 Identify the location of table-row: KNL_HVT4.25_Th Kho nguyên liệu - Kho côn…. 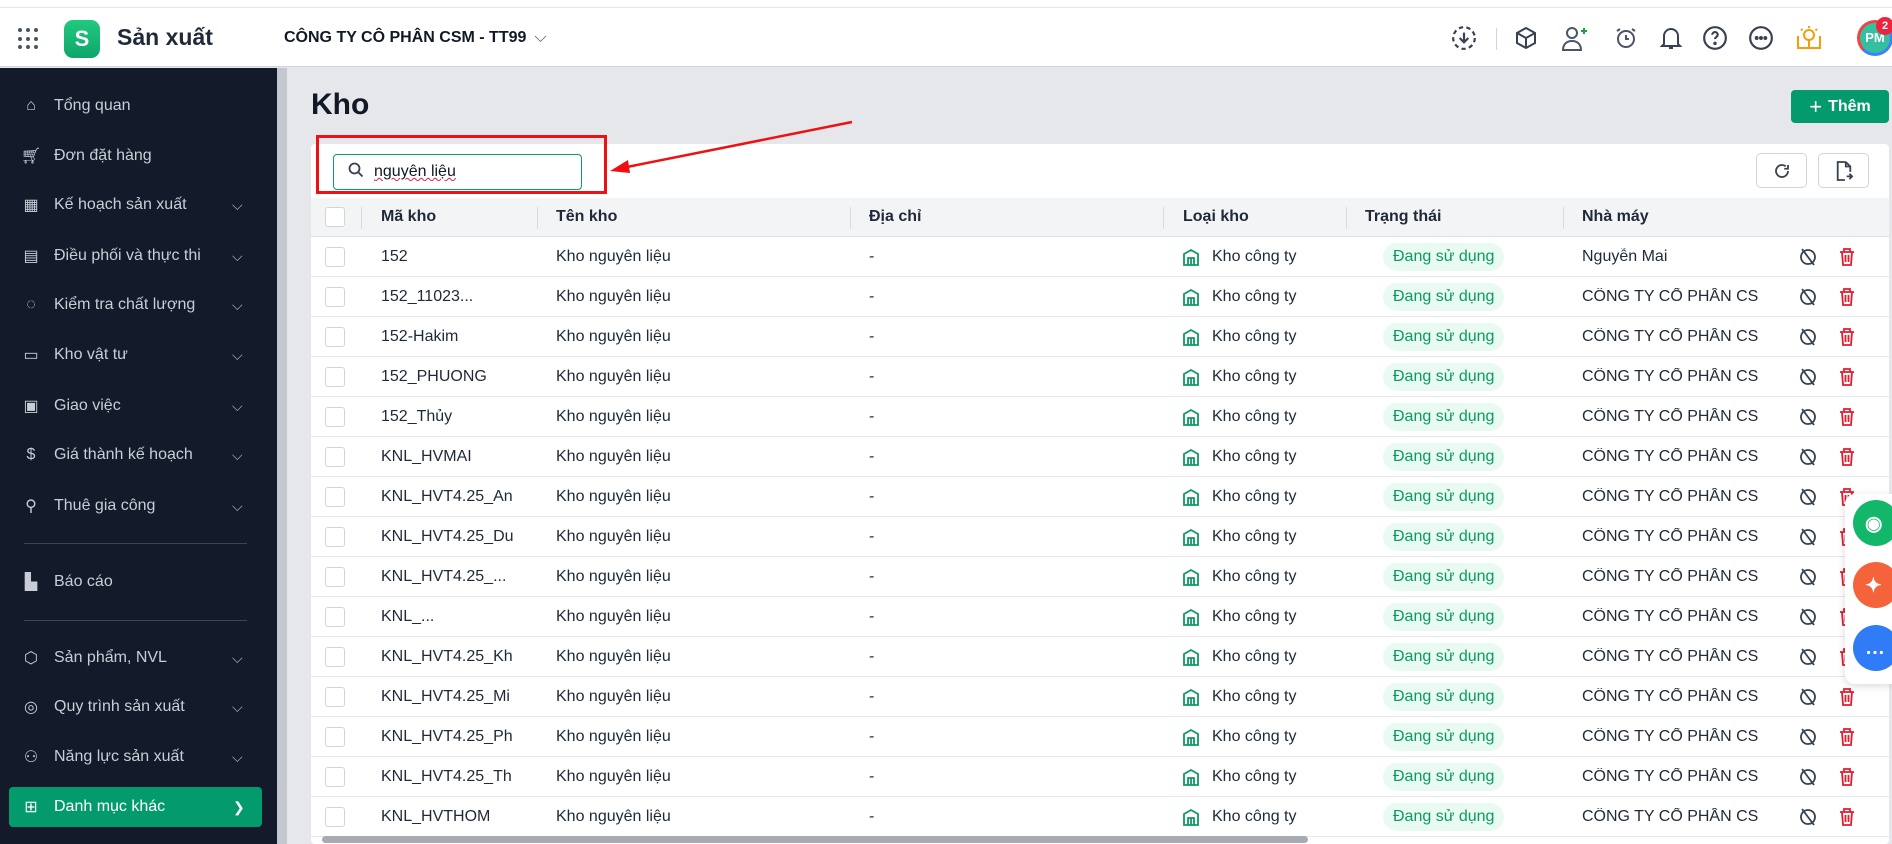
(1100, 777).